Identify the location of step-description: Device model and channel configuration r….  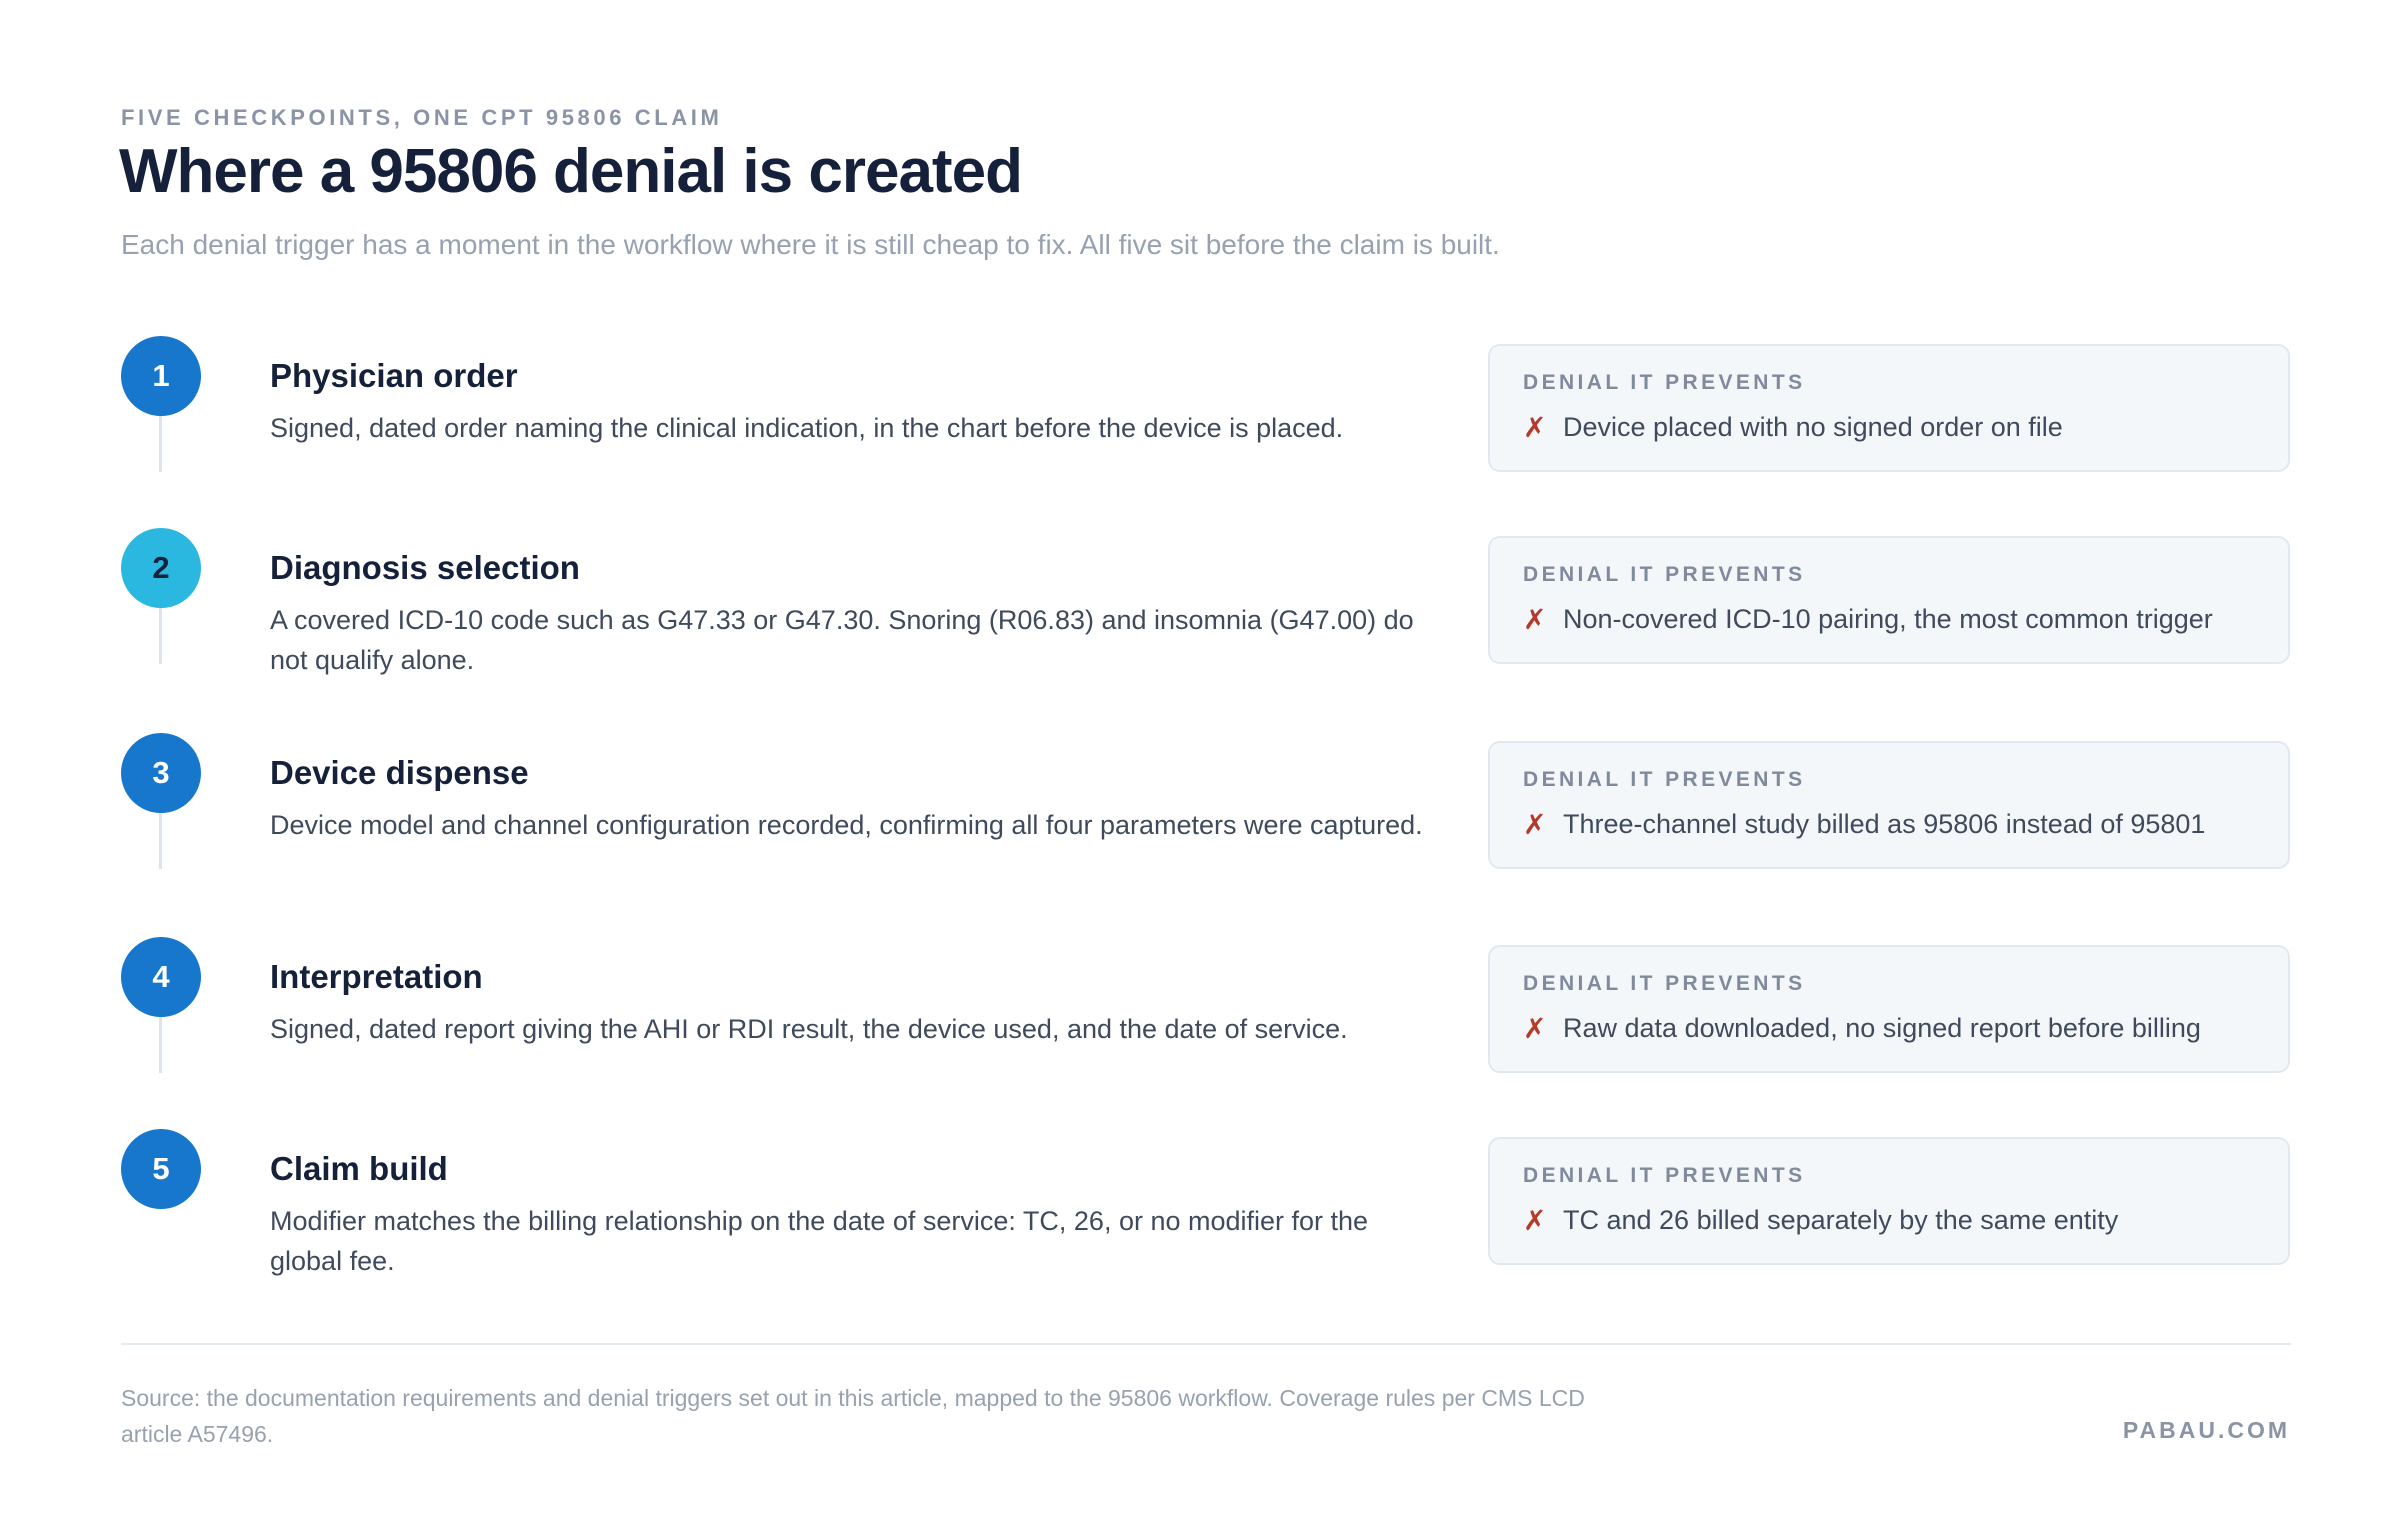
(846, 825).